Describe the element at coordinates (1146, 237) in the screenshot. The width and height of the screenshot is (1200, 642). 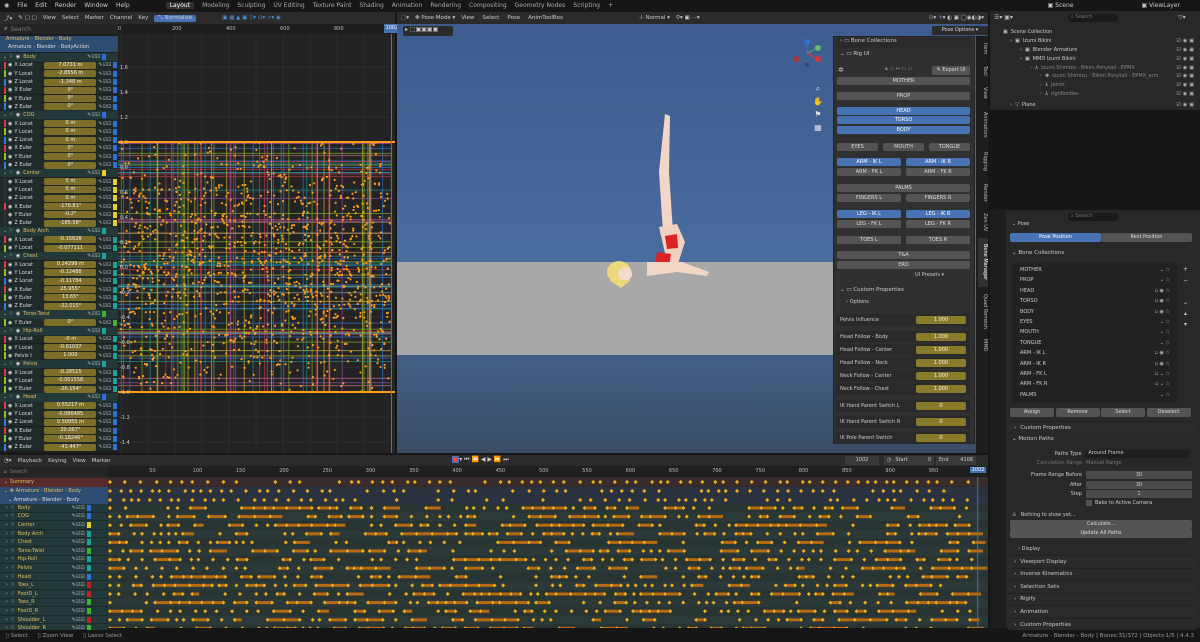
I see `rest-position-button: Rest Position` at that location.